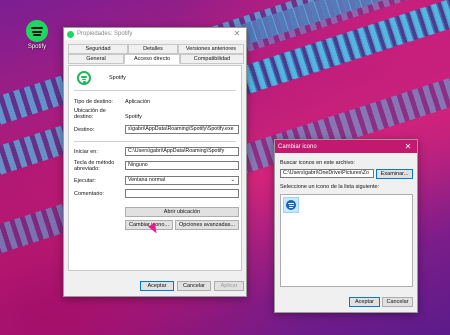 This screenshot has height=335, width=450. Describe the element at coordinates (317, 163) in the screenshot. I see `search-label: Buscar iconos en este archivo:` at that location.